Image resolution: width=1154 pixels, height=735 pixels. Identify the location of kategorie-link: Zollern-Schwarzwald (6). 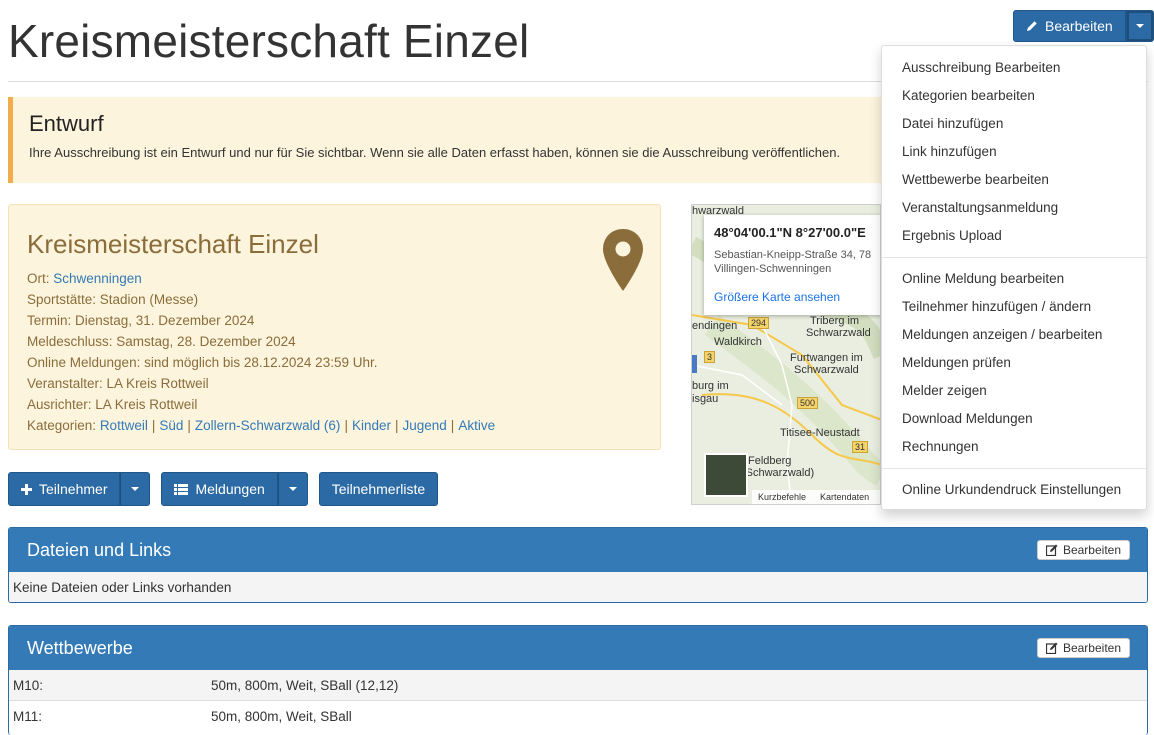
(268, 425).